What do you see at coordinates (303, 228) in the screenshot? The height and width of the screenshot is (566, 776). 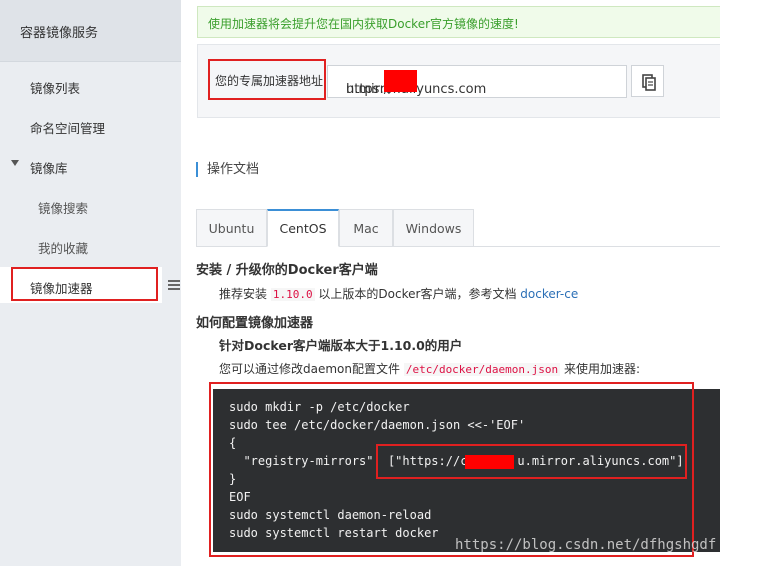 I see `tab-centos: CentOS` at bounding box center [303, 228].